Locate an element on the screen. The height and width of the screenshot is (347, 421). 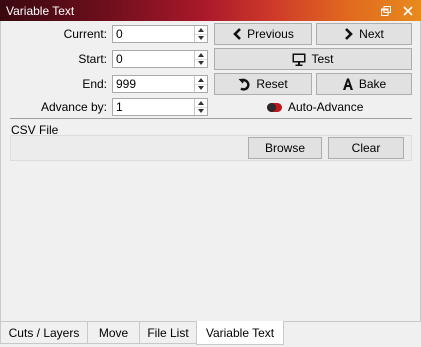
test-label: Test is located at coordinates (322, 59).